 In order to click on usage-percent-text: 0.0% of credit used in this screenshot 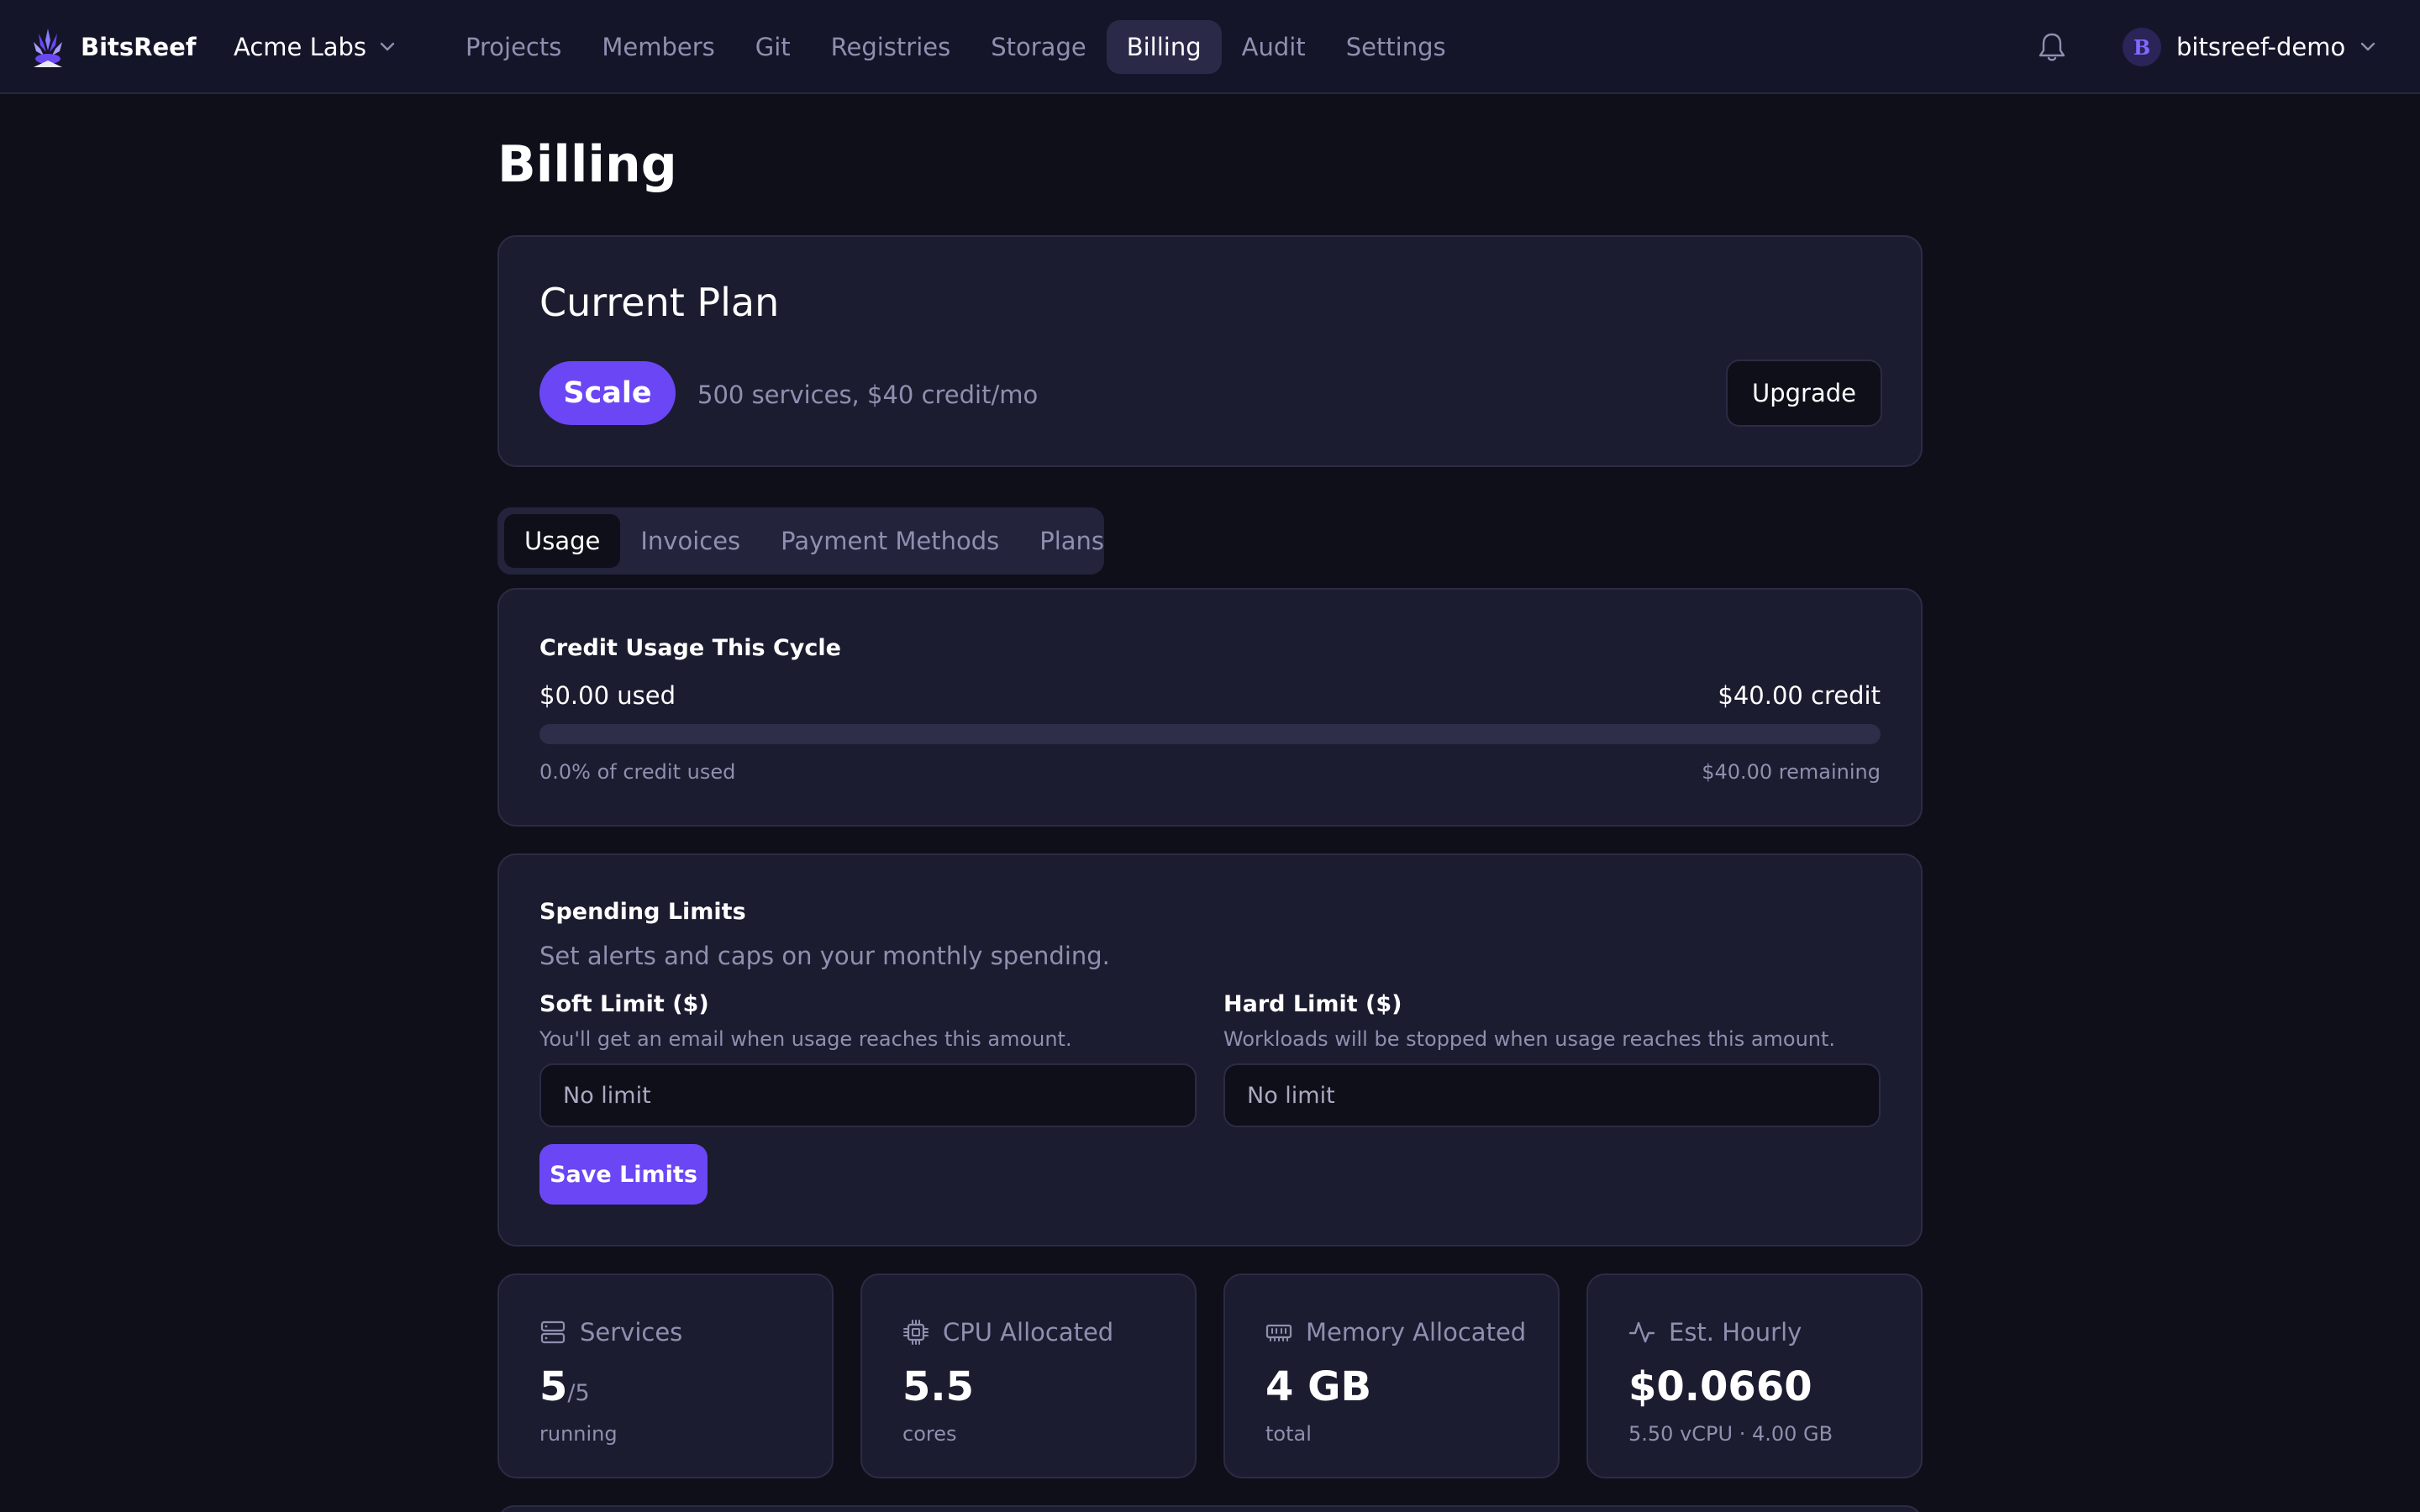, I will do `click(637, 772)`.